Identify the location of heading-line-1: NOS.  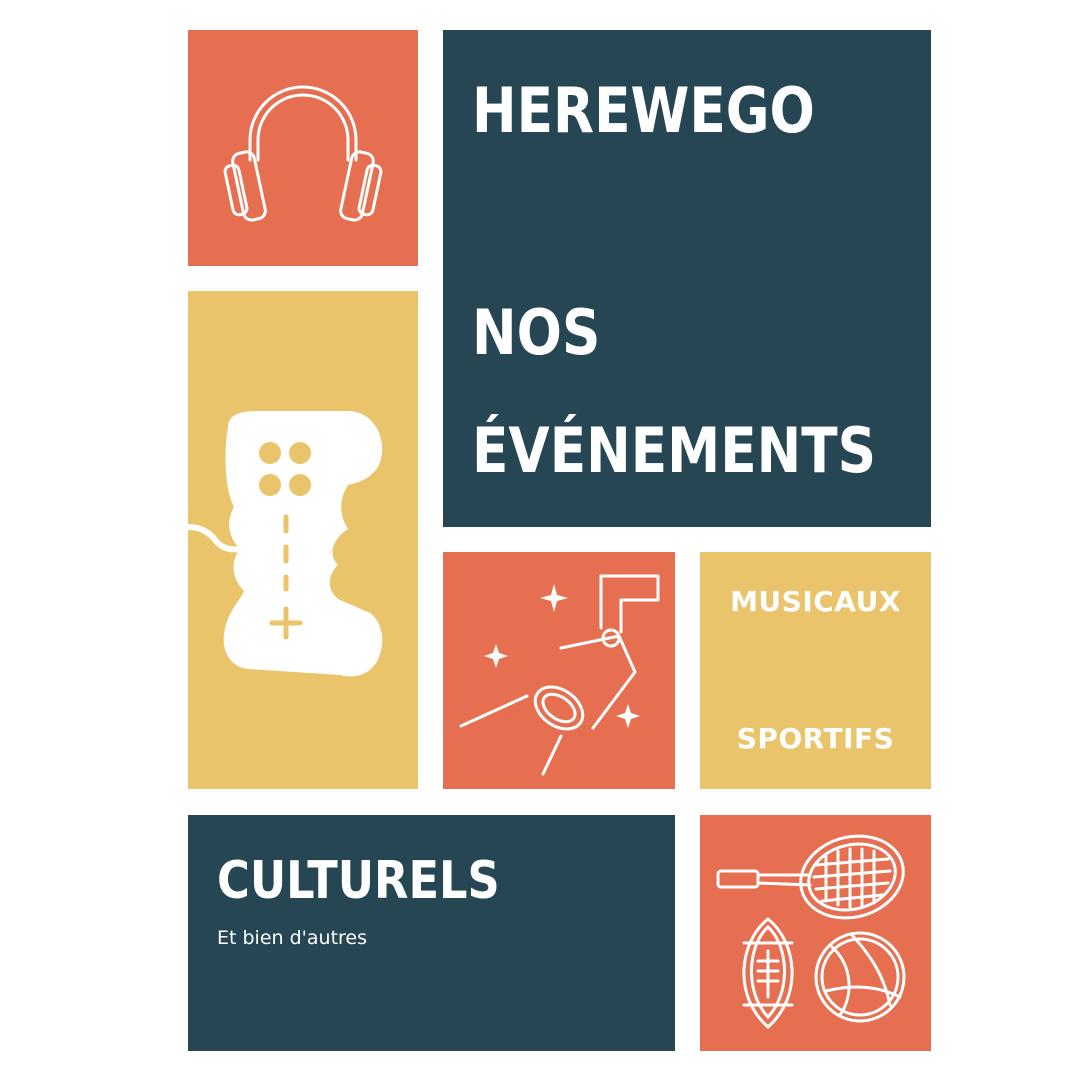
(536, 332).